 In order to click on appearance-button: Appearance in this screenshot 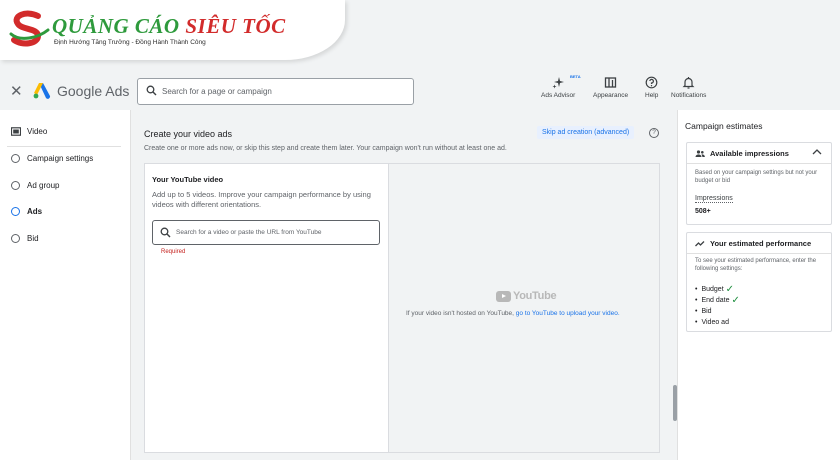, I will do `click(610, 87)`.